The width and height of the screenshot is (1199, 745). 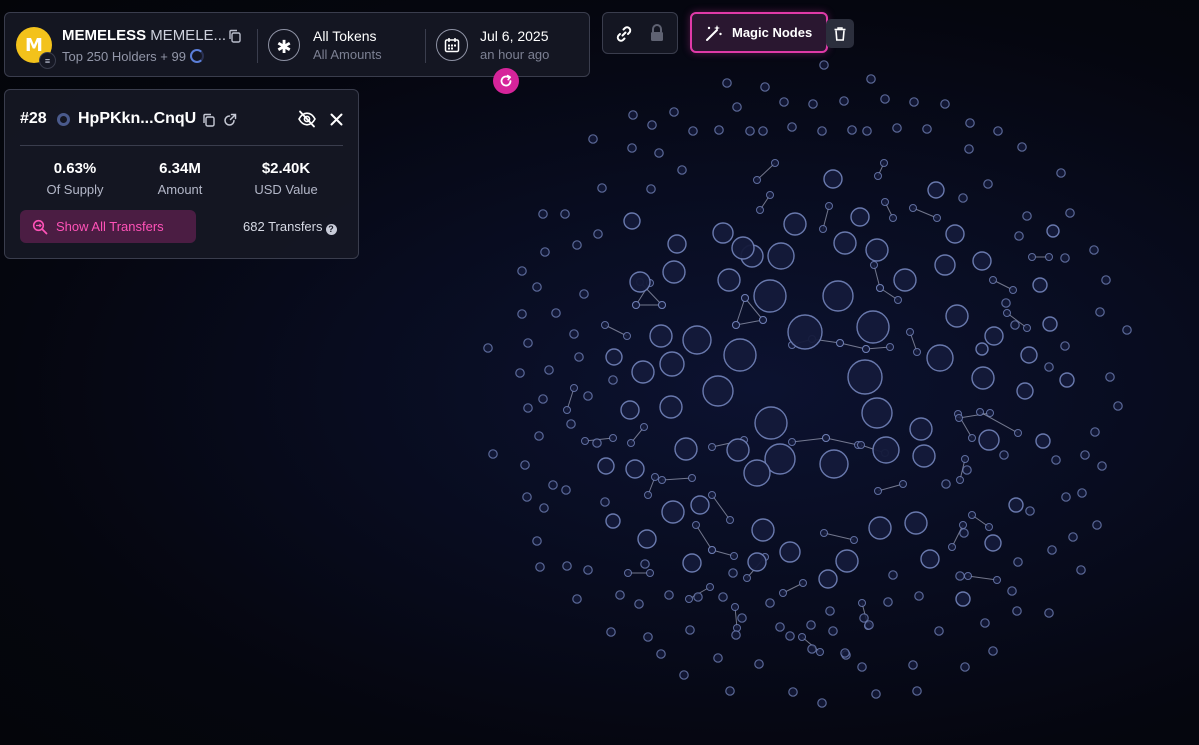 I want to click on filter-title: All Tokens, so click(x=345, y=36).